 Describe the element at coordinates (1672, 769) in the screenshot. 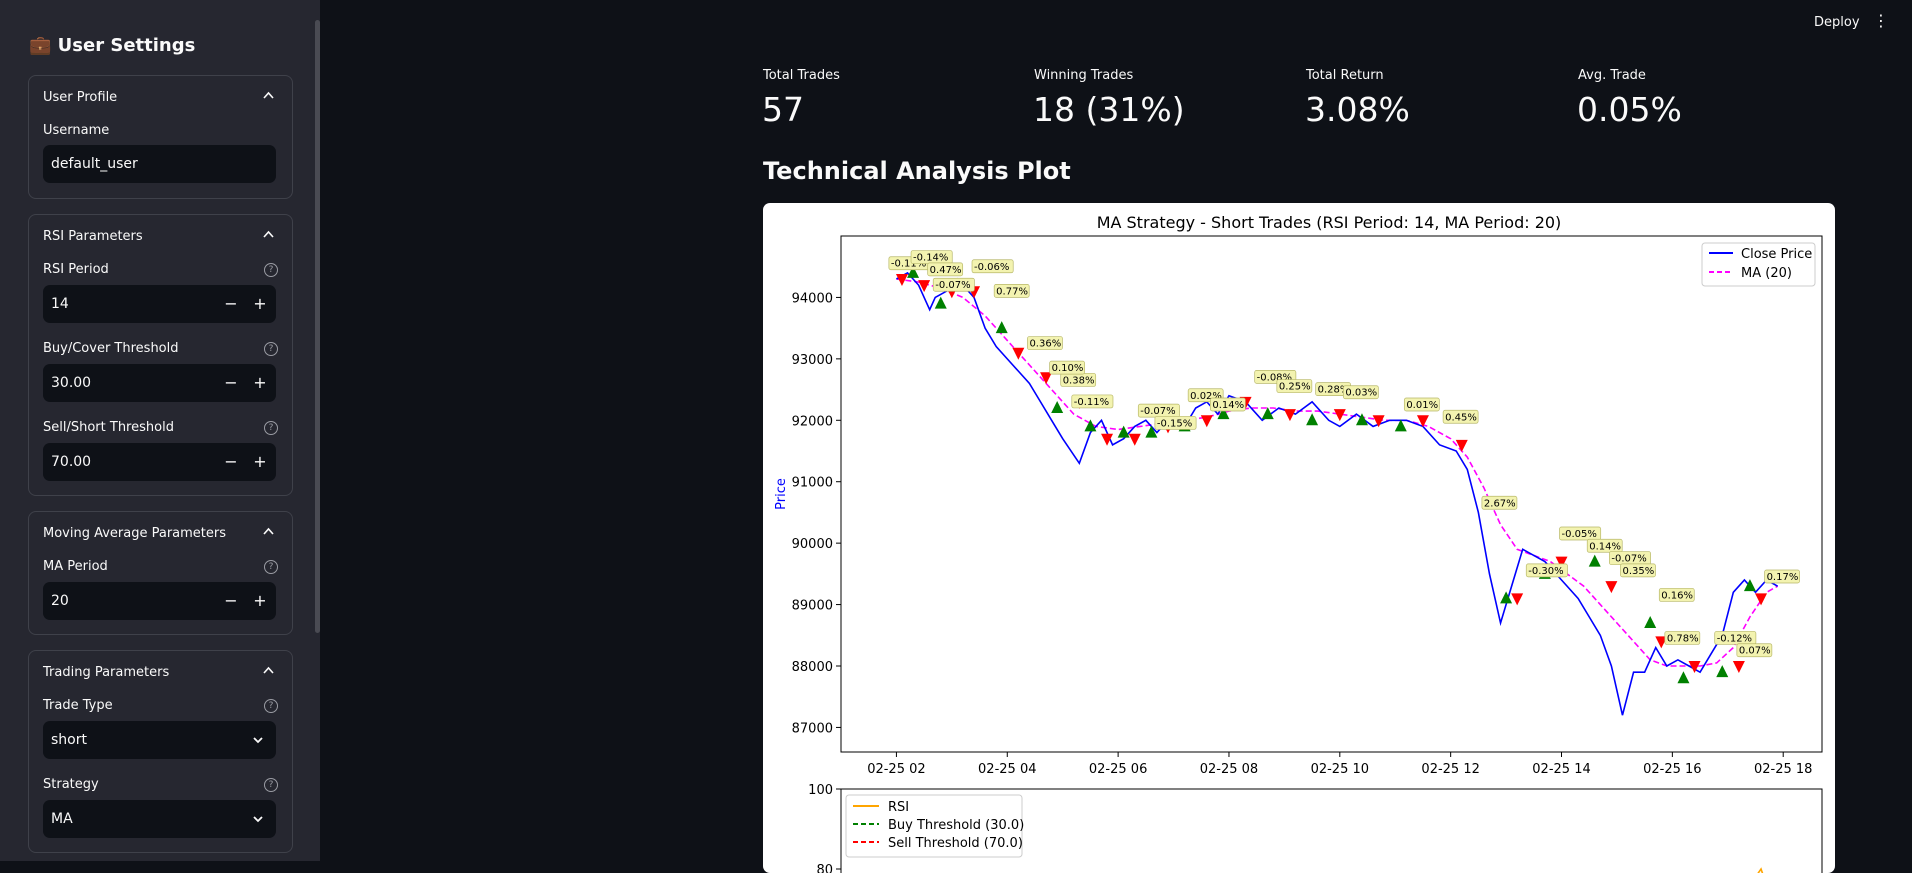

I see `x-tick-label: 02-25 16` at that location.